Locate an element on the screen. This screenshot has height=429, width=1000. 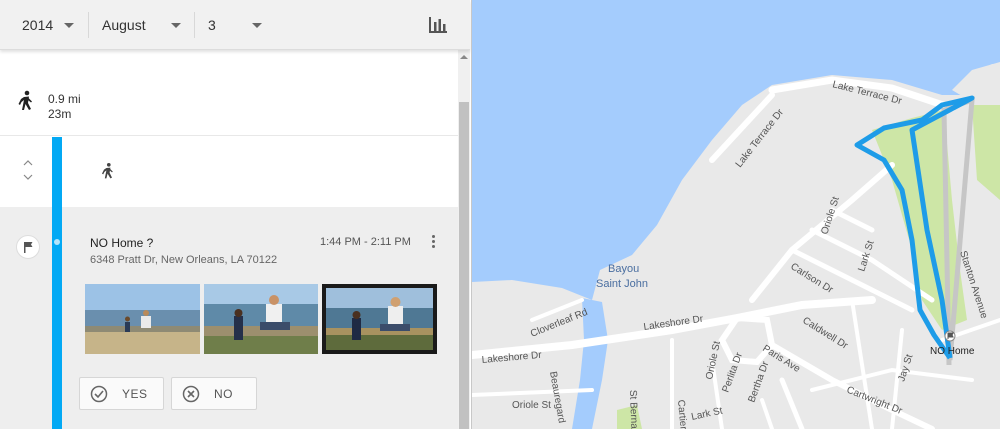
yes-label: YES is located at coordinates (135, 393).